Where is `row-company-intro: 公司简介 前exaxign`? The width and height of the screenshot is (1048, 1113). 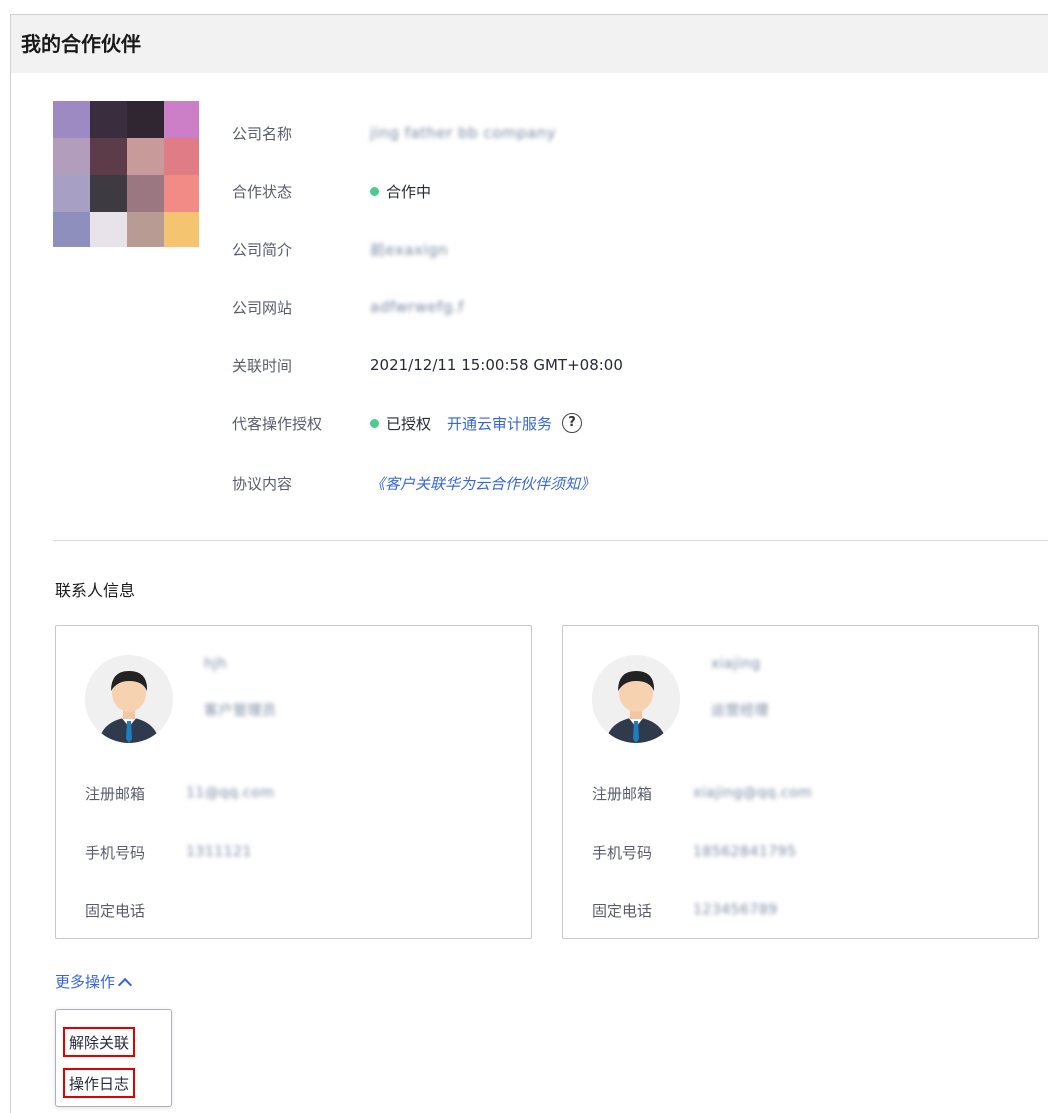 row-company-intro: 公司简介 前exaxign is located at coordinates (340, 249).